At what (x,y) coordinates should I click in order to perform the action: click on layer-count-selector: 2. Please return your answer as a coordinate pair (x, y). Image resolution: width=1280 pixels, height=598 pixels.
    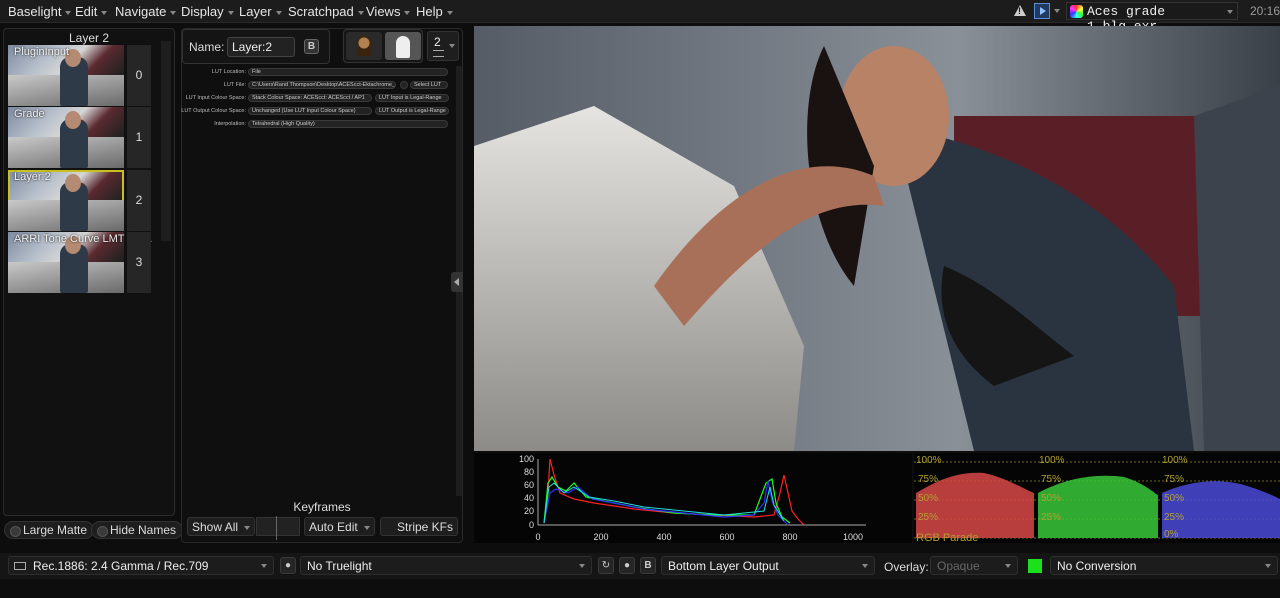
    Looking at the image, I should click on (443, 46).